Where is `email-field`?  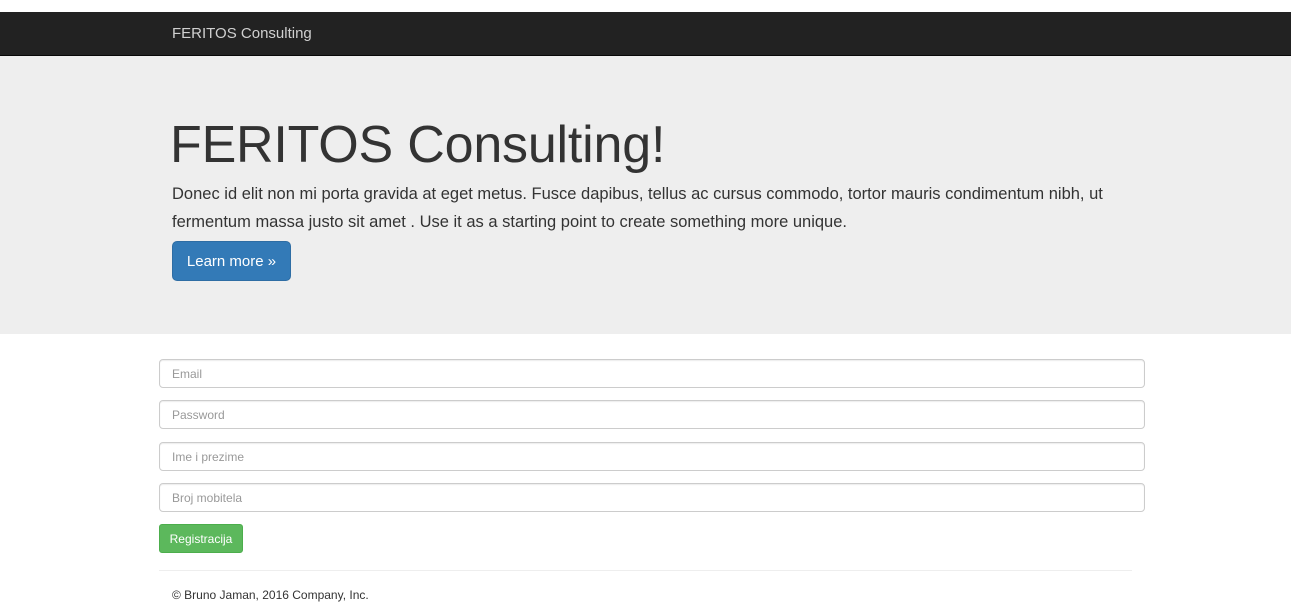
email-field is located at coordinates (652, 373).